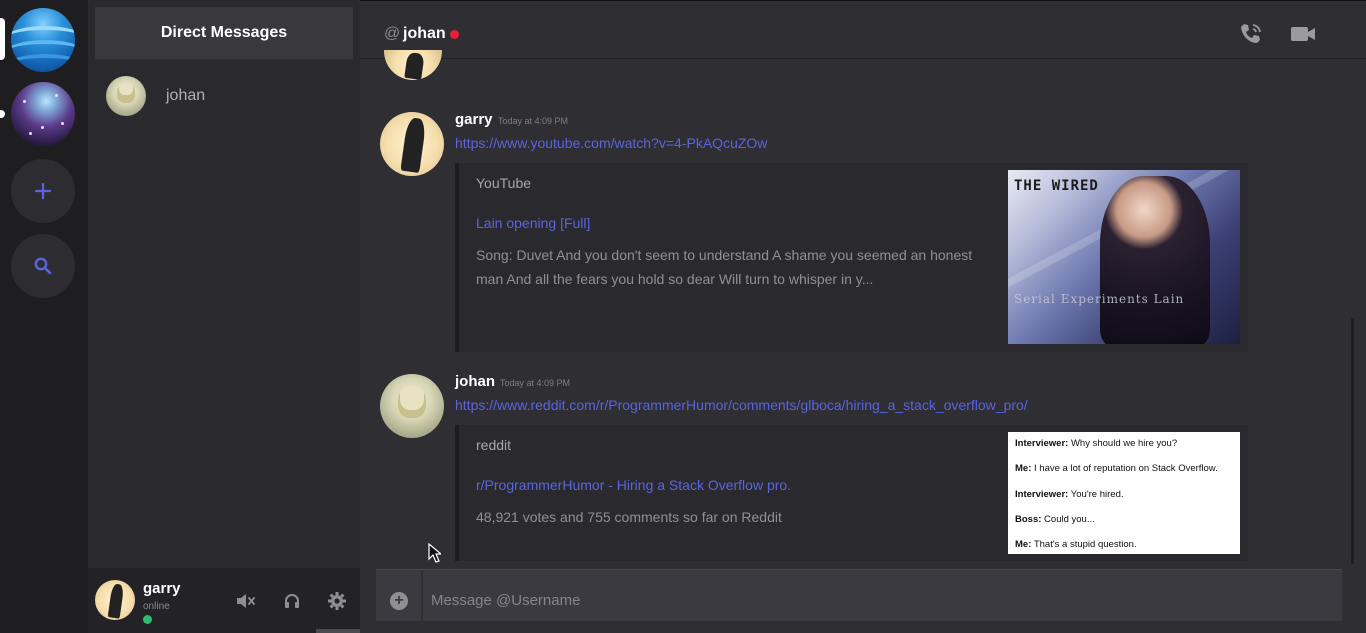 Image resolution: width=1366 pixels, height=633 pixels. Describe the element at coordinates (115, 600) in the screenshot. I see `user-avatar` at that location.